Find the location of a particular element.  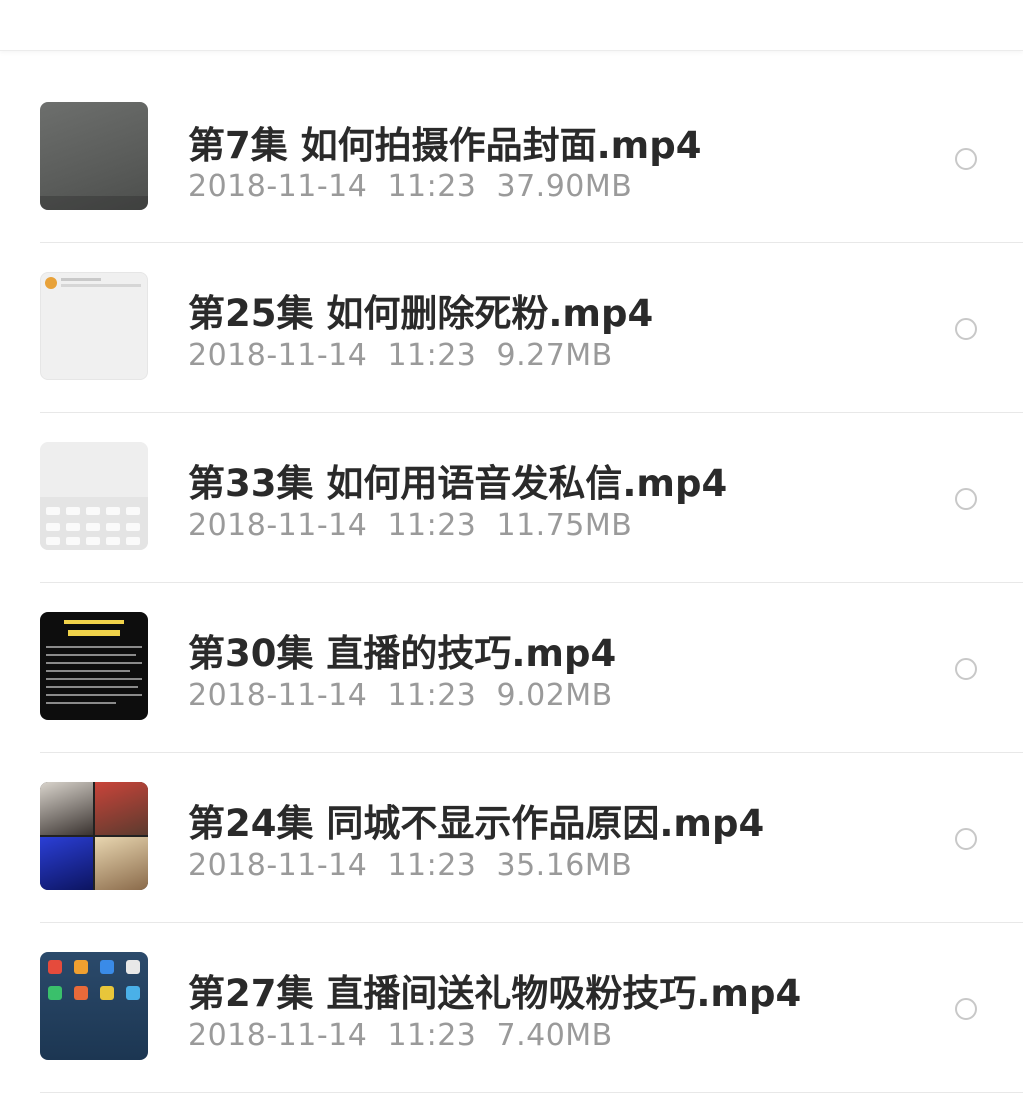

top-app-bar is located at coordinates (511, 25).